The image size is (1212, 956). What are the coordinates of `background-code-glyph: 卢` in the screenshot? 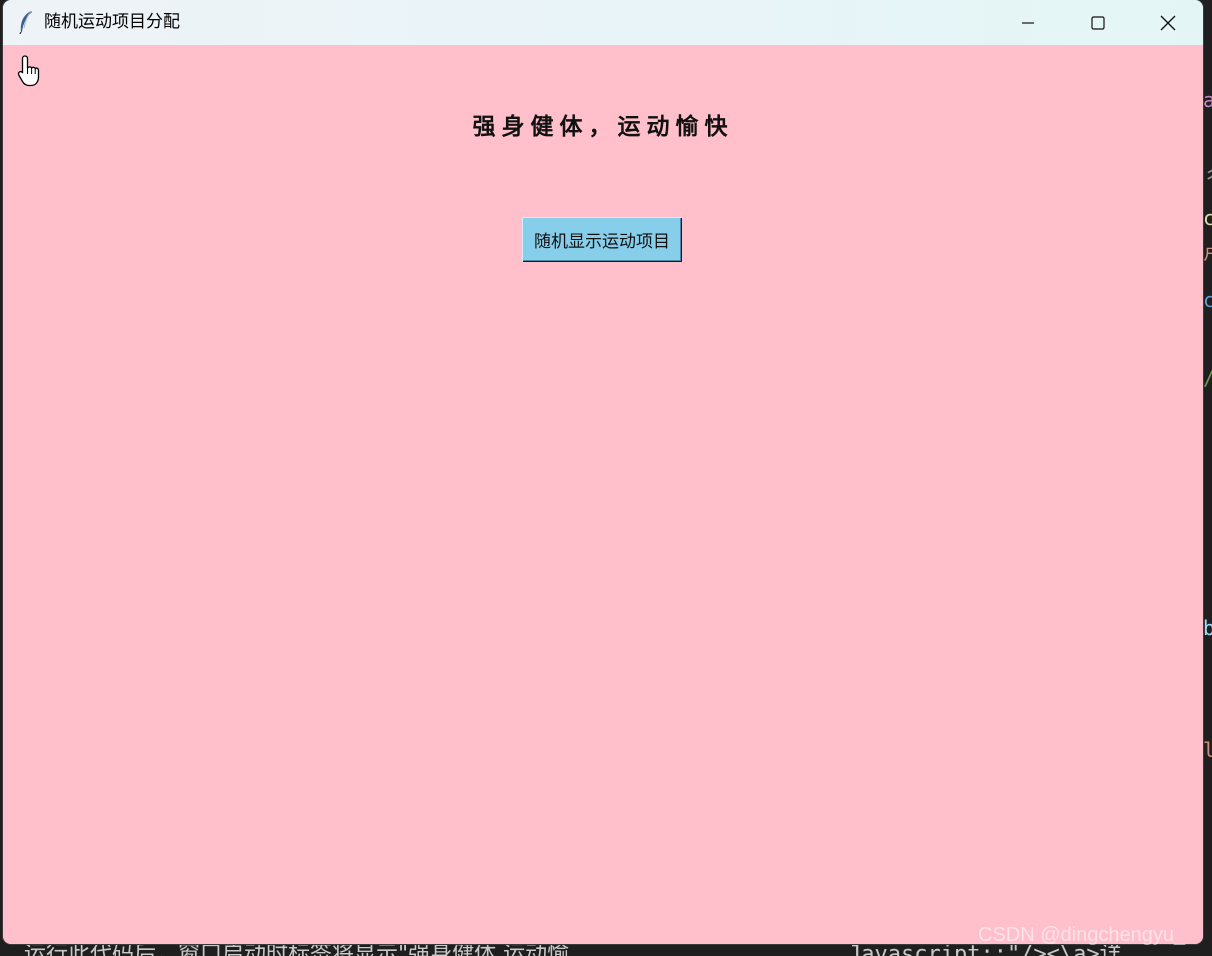 It's located at (1207, 252).